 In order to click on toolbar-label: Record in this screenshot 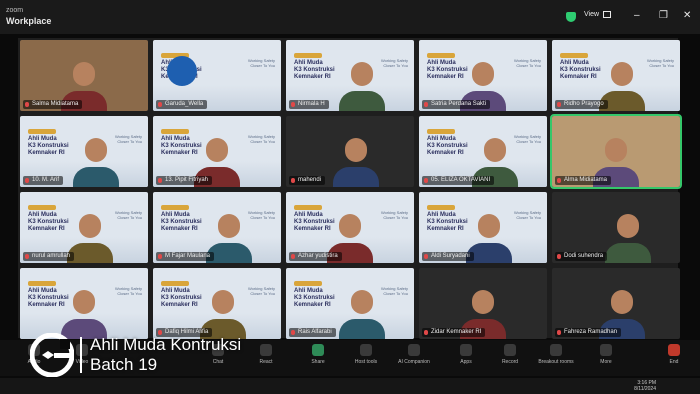, I will do `click(510, 362)`.